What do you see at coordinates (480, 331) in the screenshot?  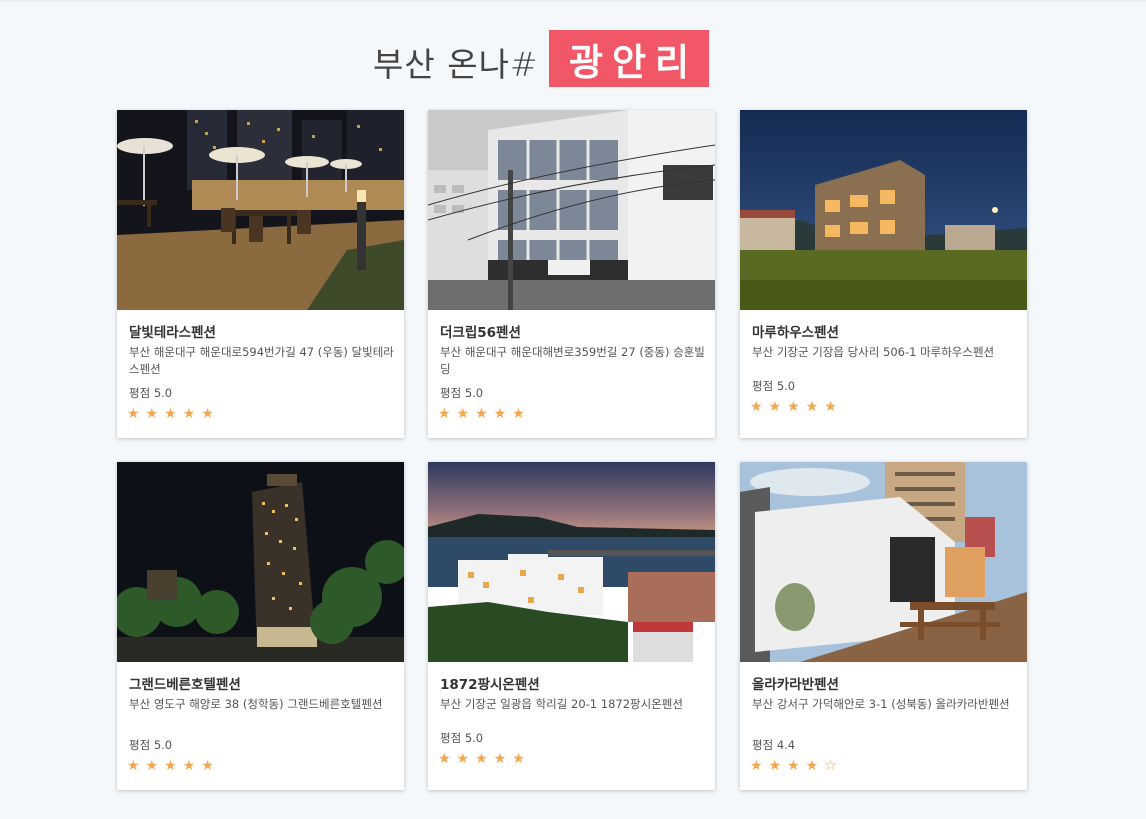 I see `pension-name: 더크립56펜션` at bounding box center [480, 331].